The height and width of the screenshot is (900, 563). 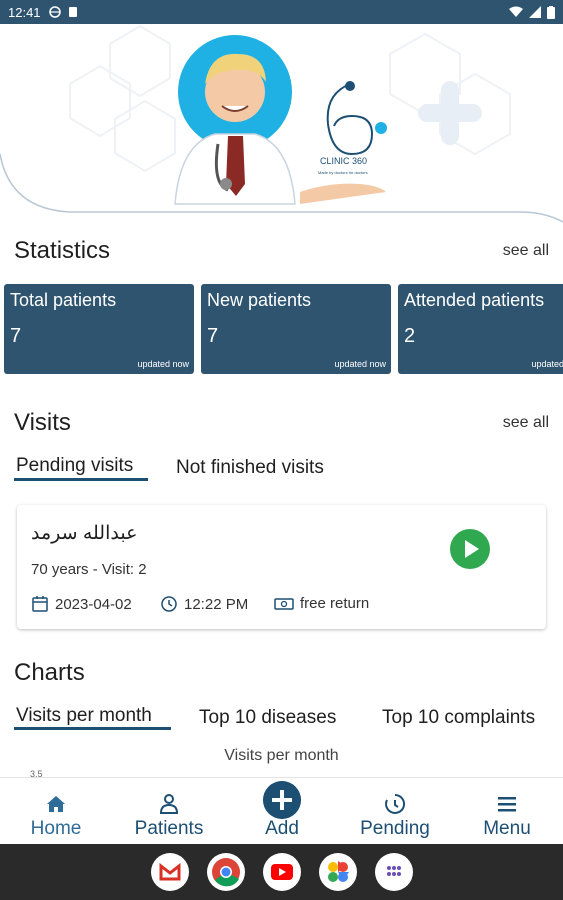 I want to click on menu-icon, so click(x=507, y=804).